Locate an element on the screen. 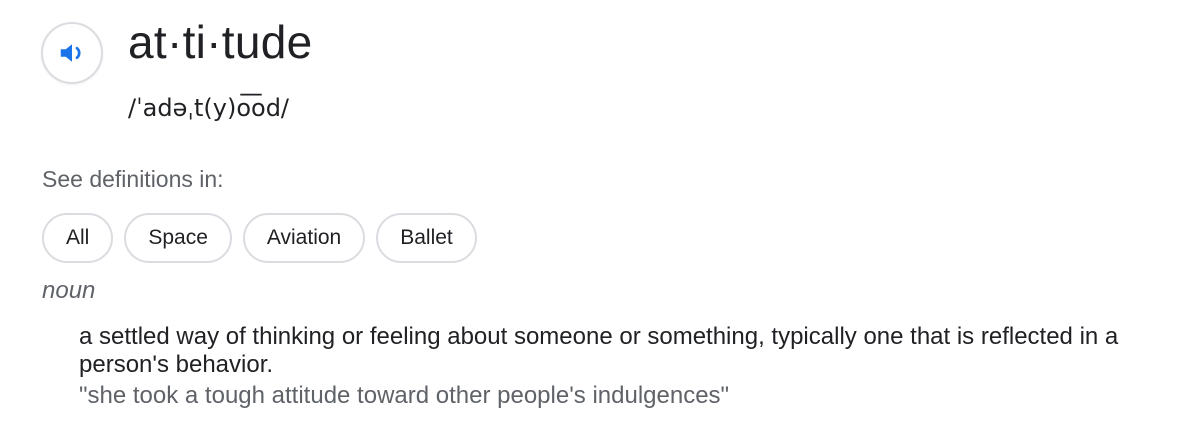 The image size is (1200, 422). phonetic-spelling: /ˈadəˌt(y)o͞od/ is located at coordinates (209, 108).